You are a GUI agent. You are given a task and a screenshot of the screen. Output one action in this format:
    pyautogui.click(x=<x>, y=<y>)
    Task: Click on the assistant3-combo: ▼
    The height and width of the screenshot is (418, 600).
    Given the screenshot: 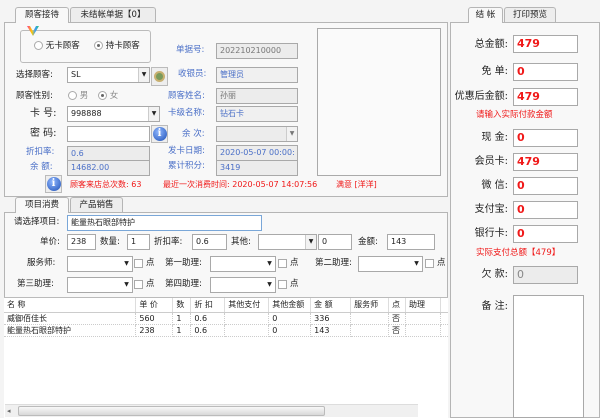 What is the action you would take?
    pyautogui.click(x=100, y=285)
    